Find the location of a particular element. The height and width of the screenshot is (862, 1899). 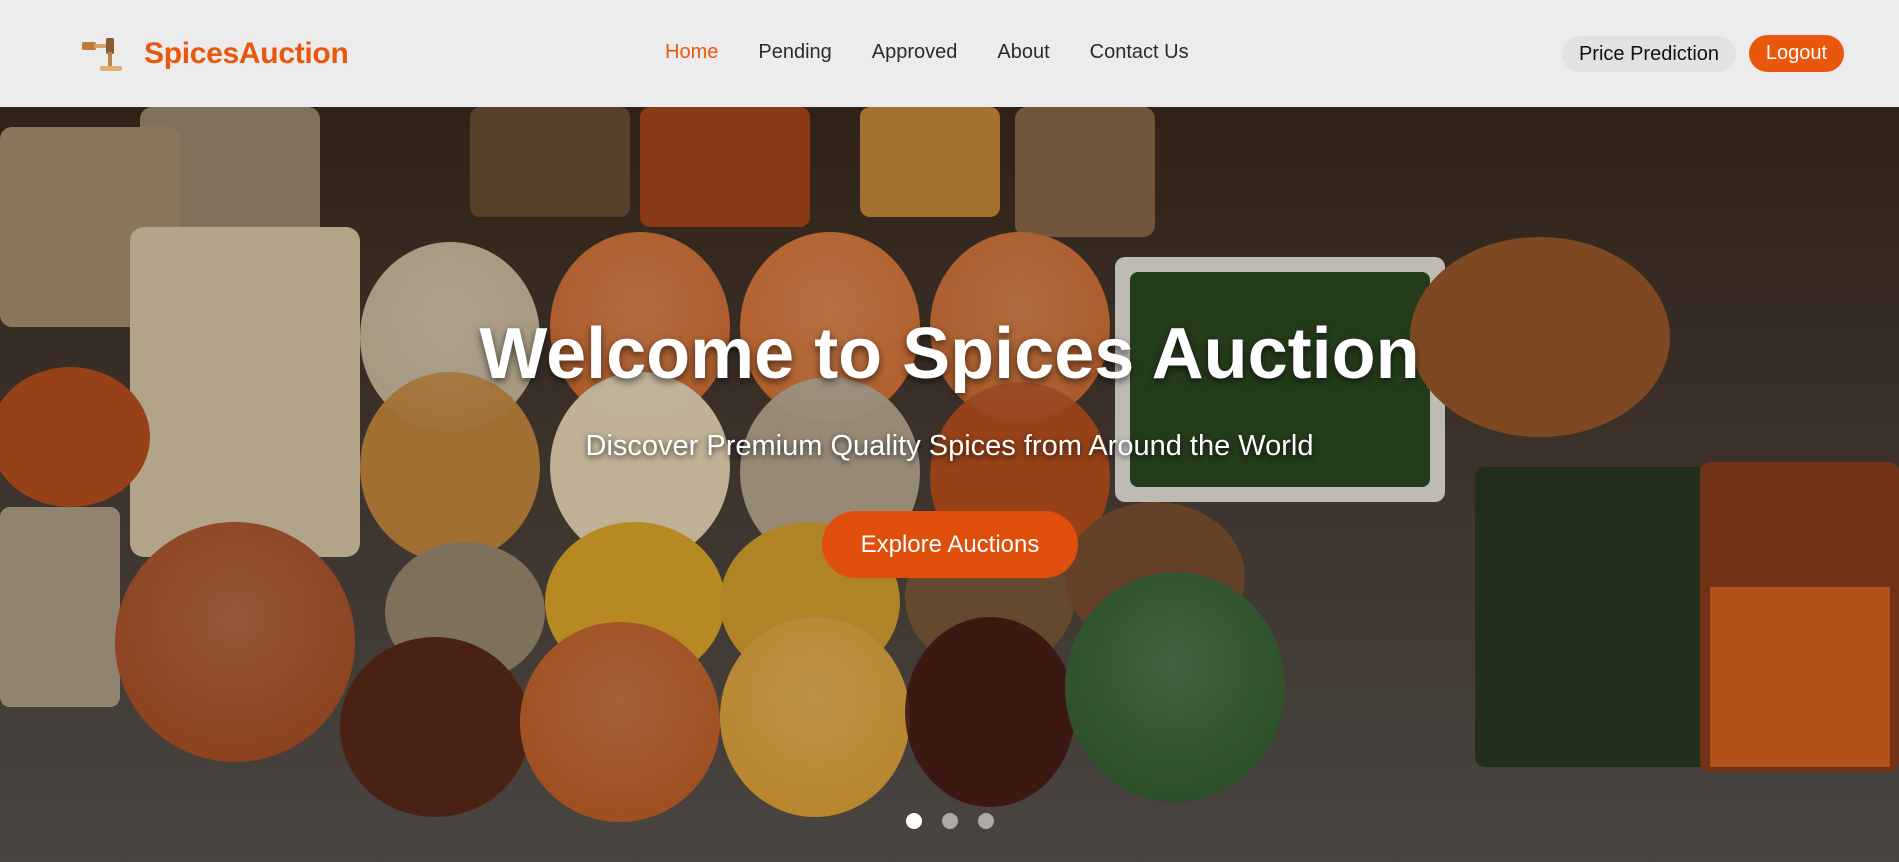

price-prediction-button: Price Prediction is located at coordinates (1649, 54).